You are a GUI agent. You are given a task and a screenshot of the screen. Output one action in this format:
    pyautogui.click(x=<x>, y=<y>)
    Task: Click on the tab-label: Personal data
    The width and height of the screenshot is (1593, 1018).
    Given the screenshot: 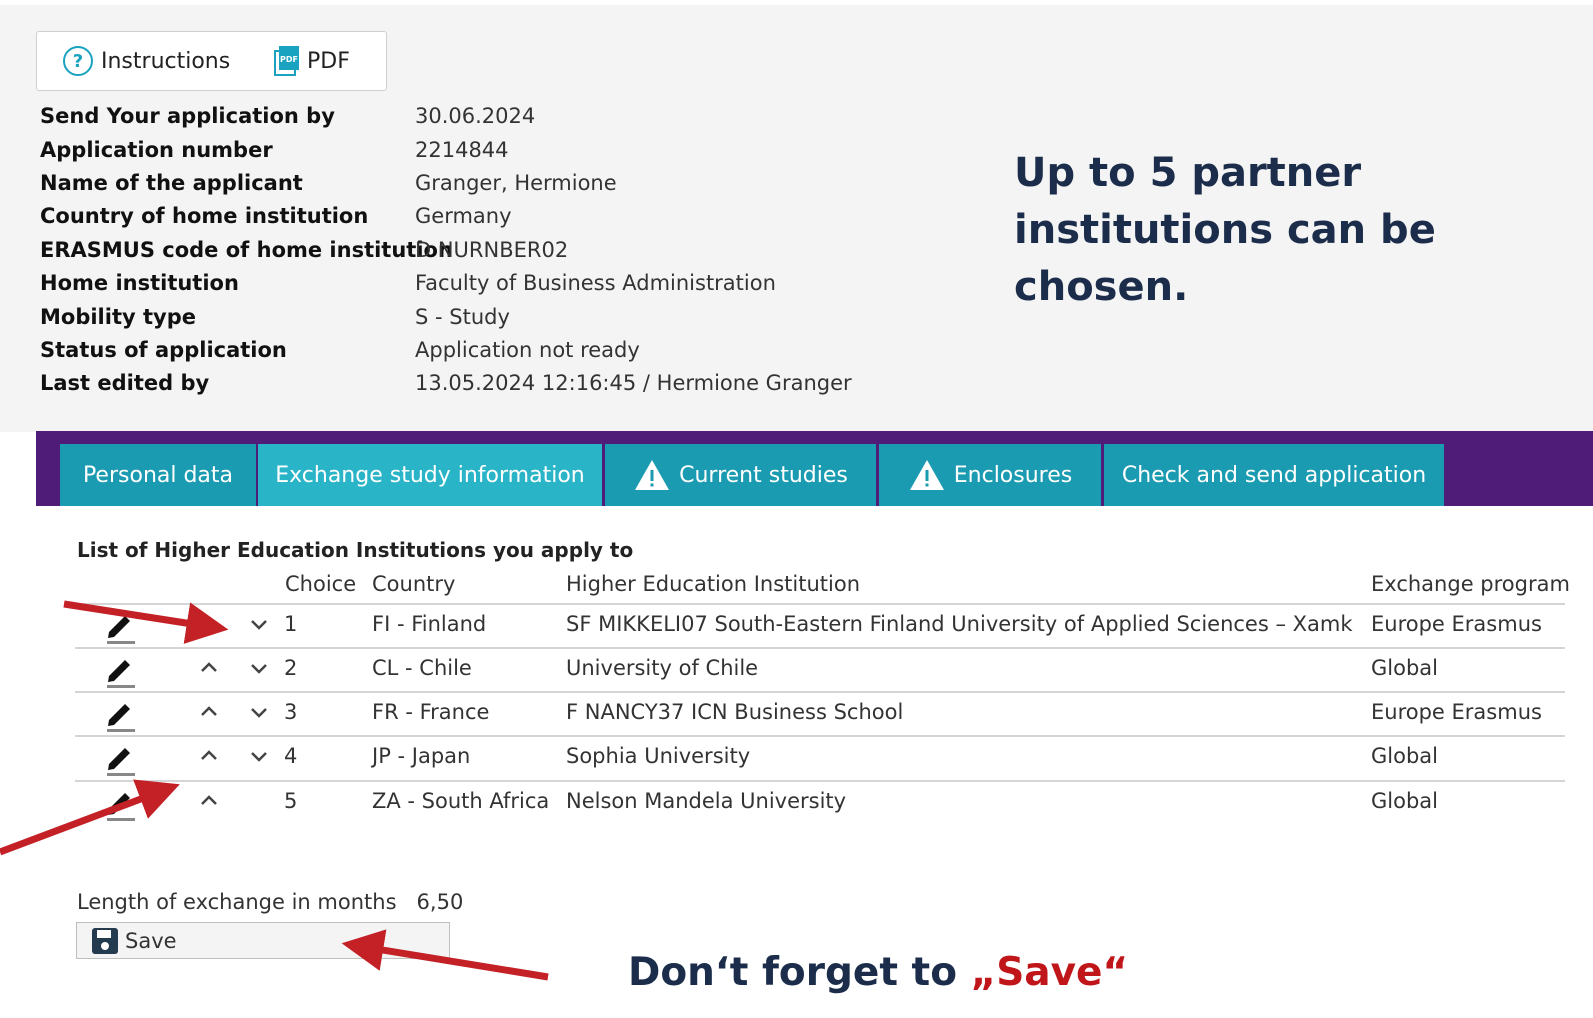 What is the action you would take?
    pyautogui.click(x=158, y=475)
    